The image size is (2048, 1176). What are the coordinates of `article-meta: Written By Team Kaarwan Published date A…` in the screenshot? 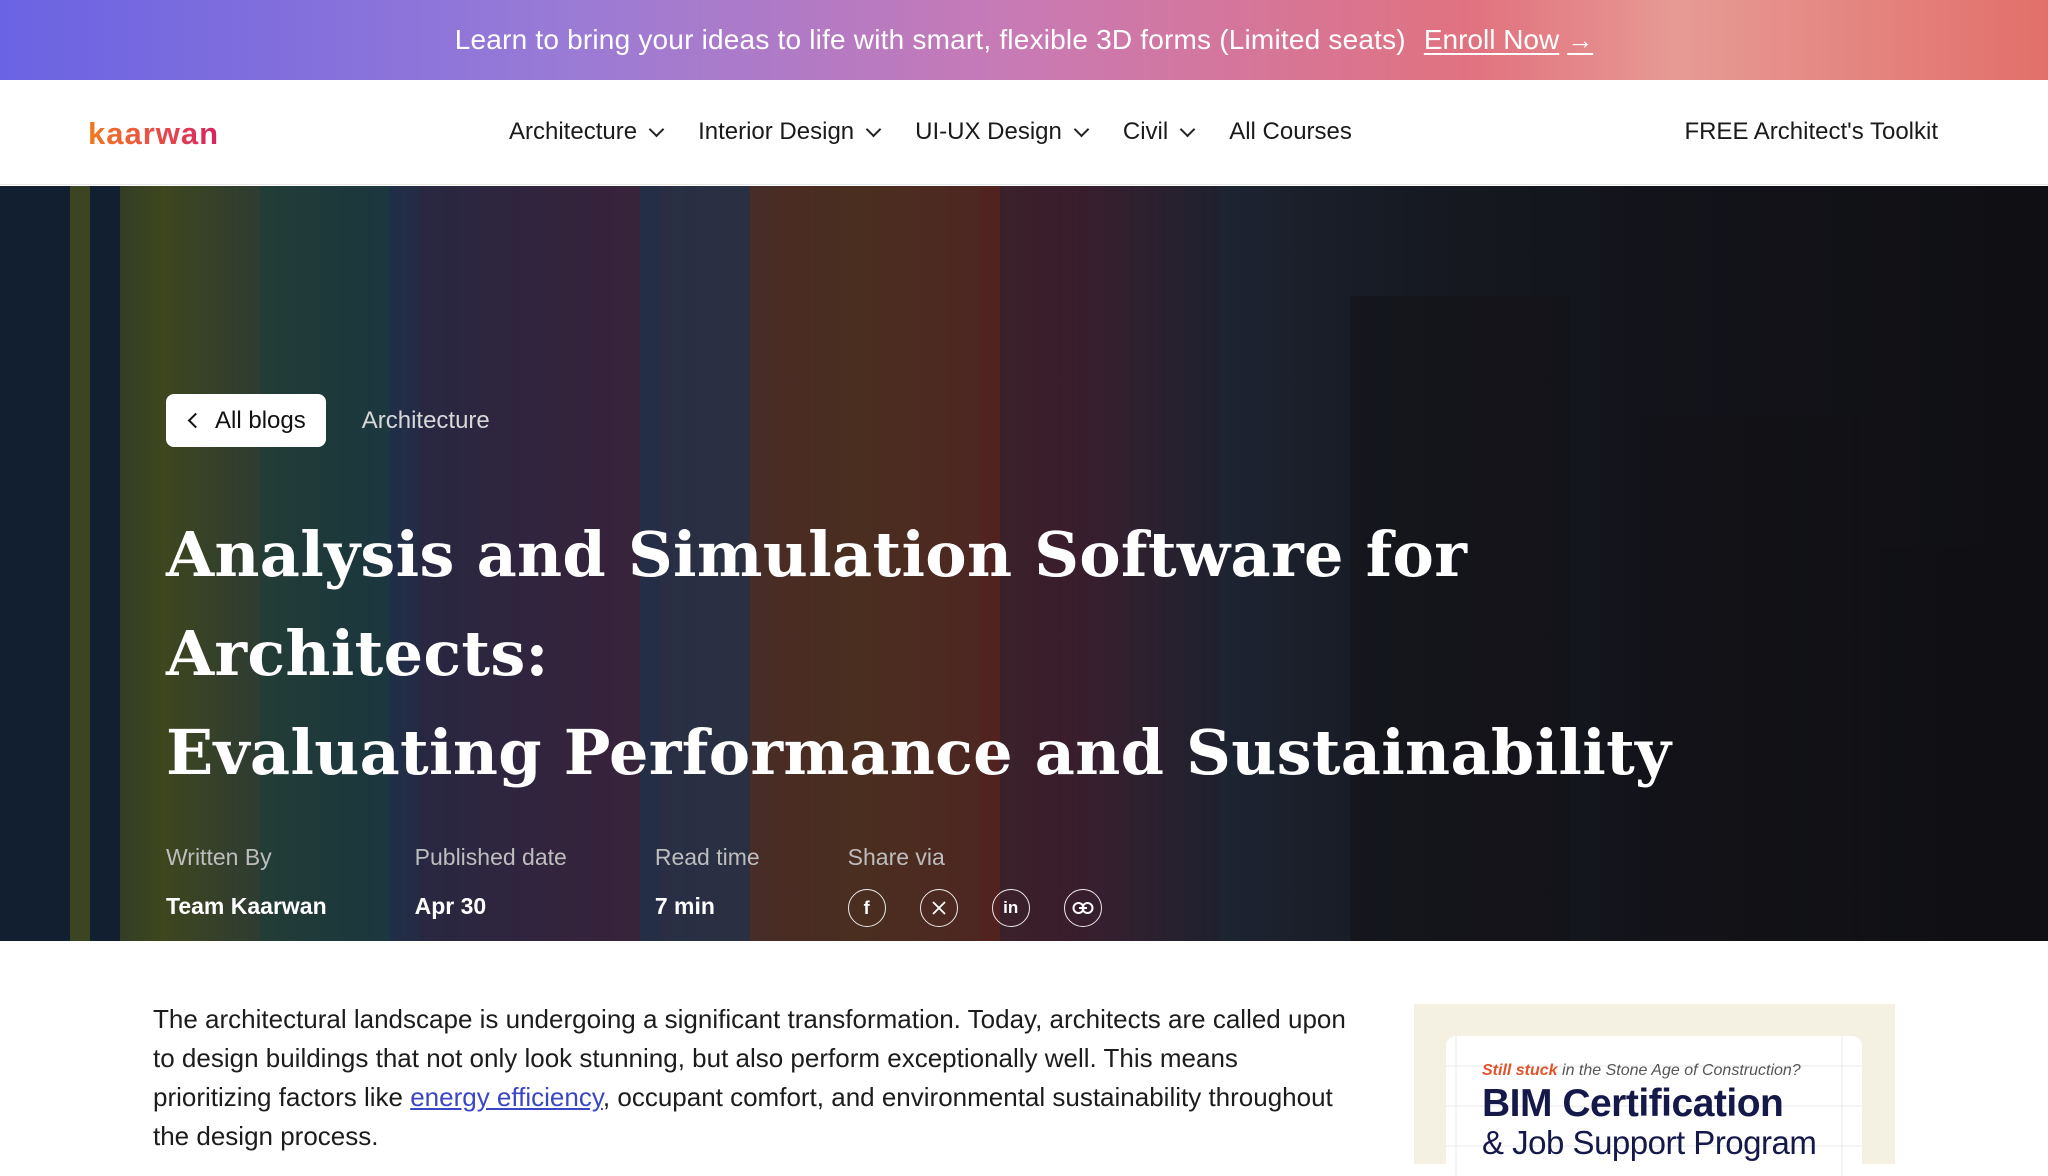 It's located at (1016, 885).